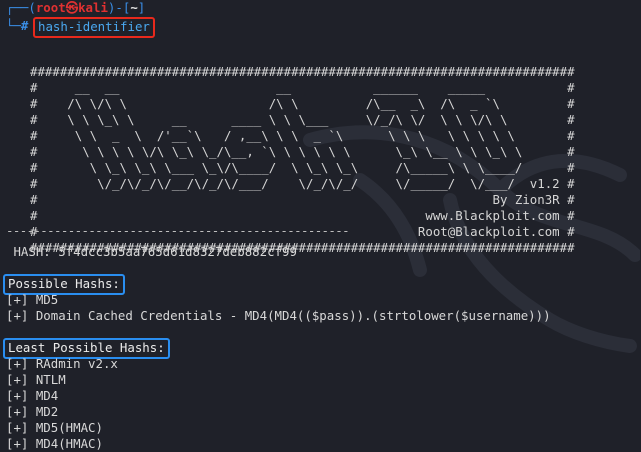 This screenshot has width=641, height=452. Describe the element at coordinates (24, 25) in the screenshot. I see `prompt-hash: #` at that location.